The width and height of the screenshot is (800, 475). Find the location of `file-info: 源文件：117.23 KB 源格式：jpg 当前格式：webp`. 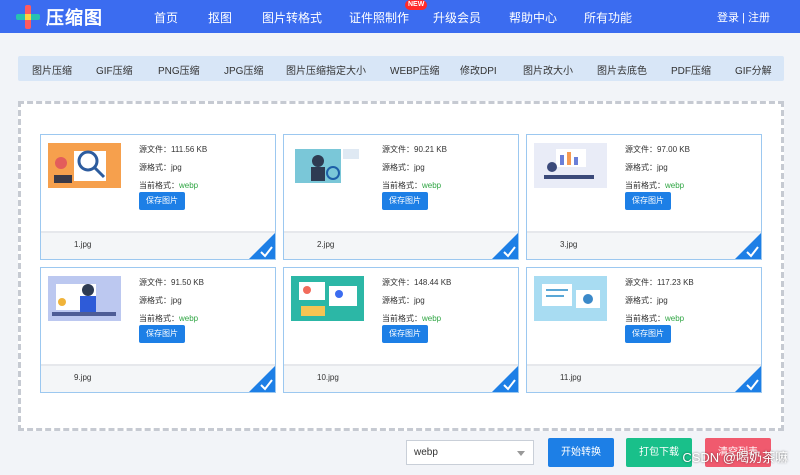

file-info: 源文件：117.23 KB 源格式：jpg 当前格式：webp is located at coordinates (659, 301).